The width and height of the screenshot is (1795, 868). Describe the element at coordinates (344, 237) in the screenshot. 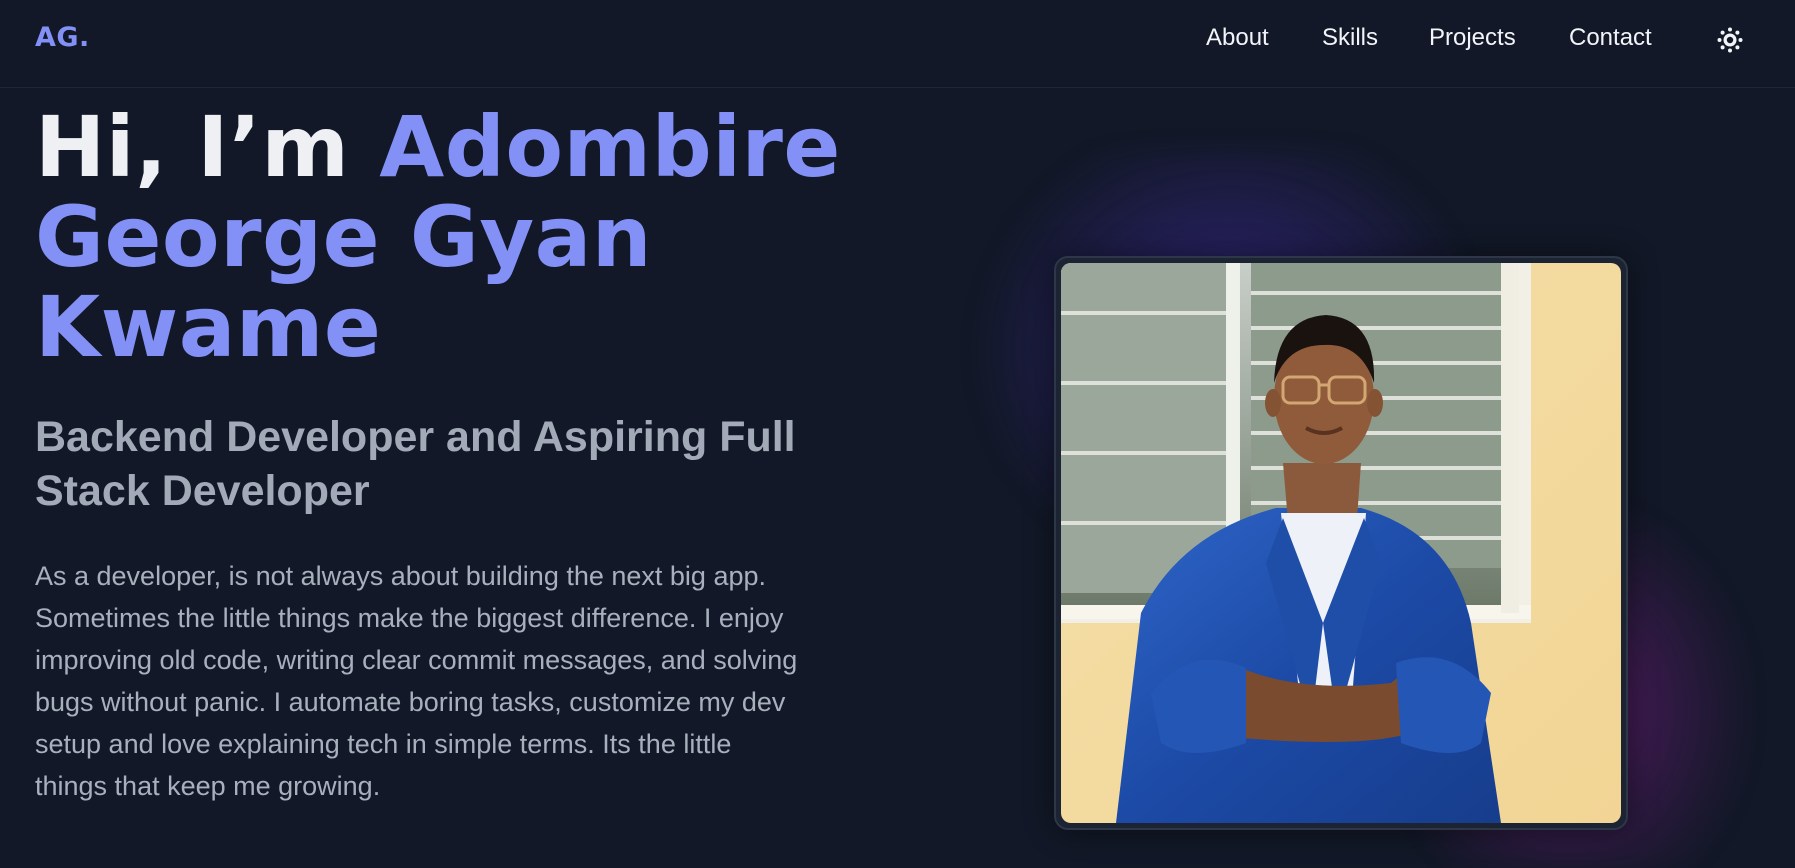

I see `hero-name-line2: George Gyan` at that location.